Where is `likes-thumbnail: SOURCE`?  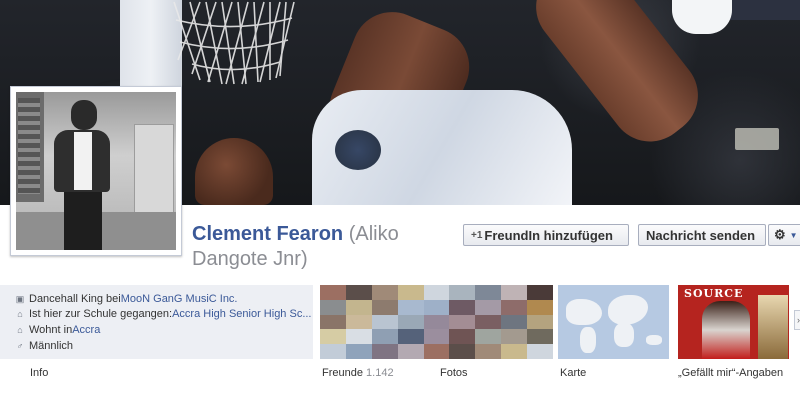 likes-thumbnail: SOURCE is located at coordinates (733, 322).